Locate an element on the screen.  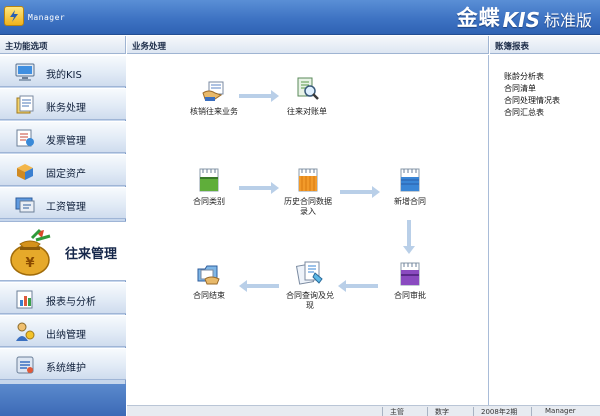
sidebar-item-label: 出纳管理 is located at coordinates (66, 335).